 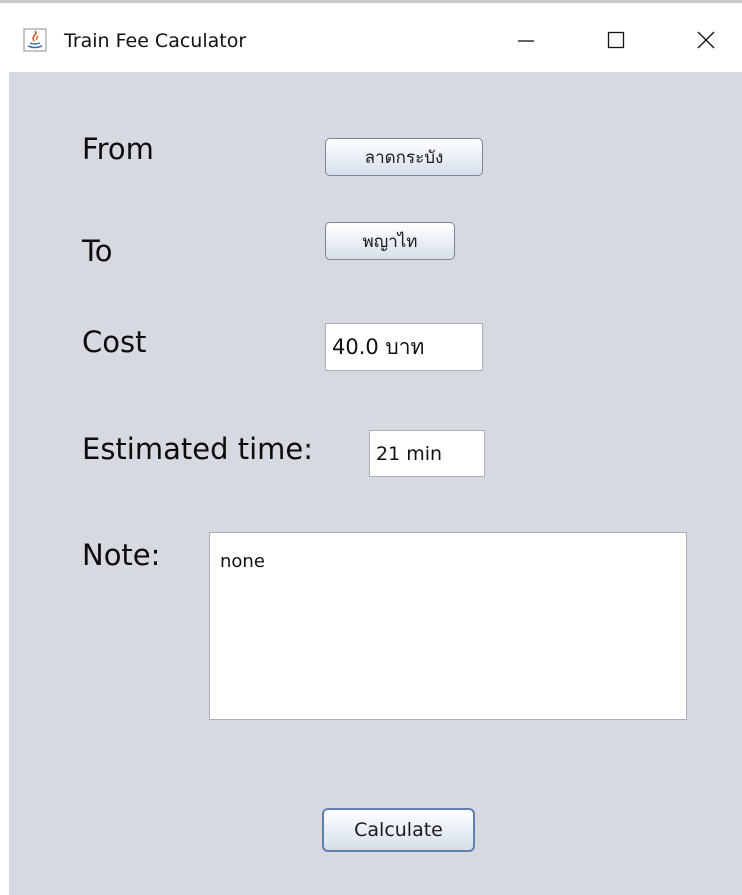 I want to click on cost-label: Cost, so click(x=114, y=342).